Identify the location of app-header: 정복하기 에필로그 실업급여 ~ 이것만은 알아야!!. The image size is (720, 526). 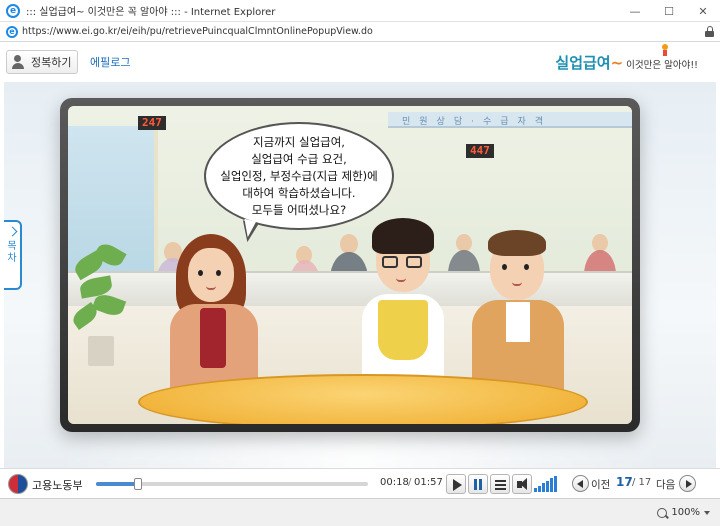
(360, 62).